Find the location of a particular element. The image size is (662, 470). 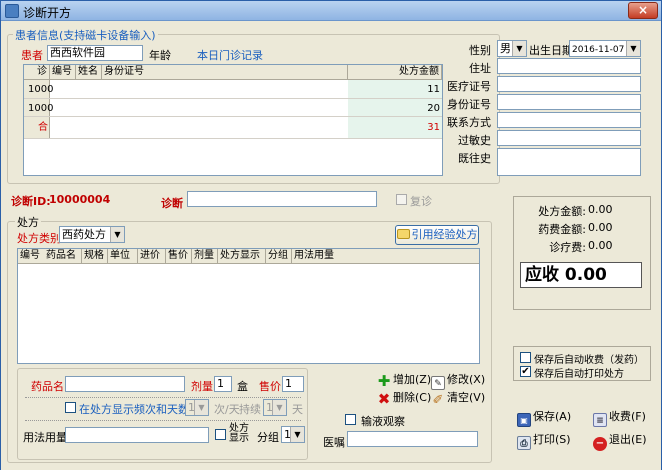

gender-value: 男 is located at coordinates (505, 48).